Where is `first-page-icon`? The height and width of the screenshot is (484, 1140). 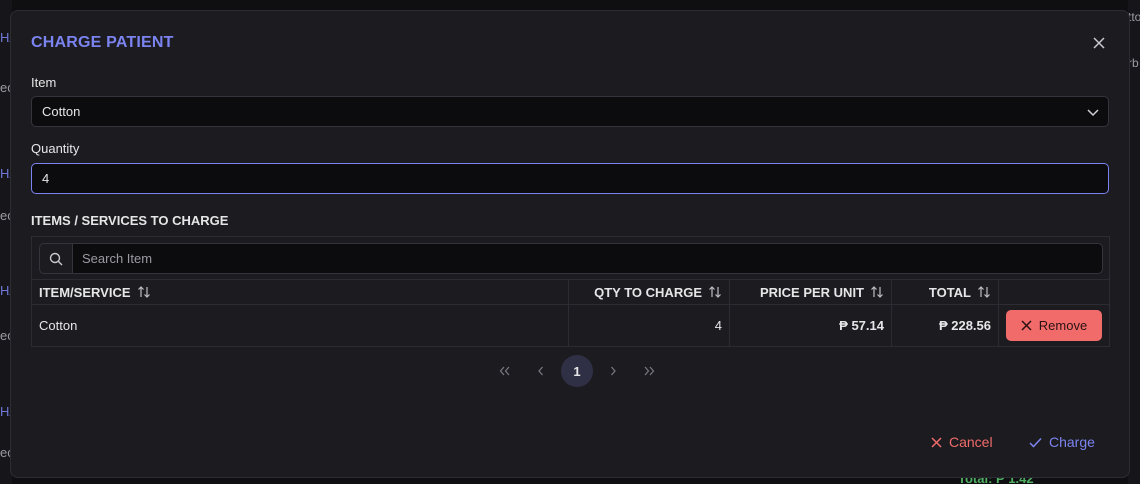 first-page-icon is located at coordinates (504, 371).